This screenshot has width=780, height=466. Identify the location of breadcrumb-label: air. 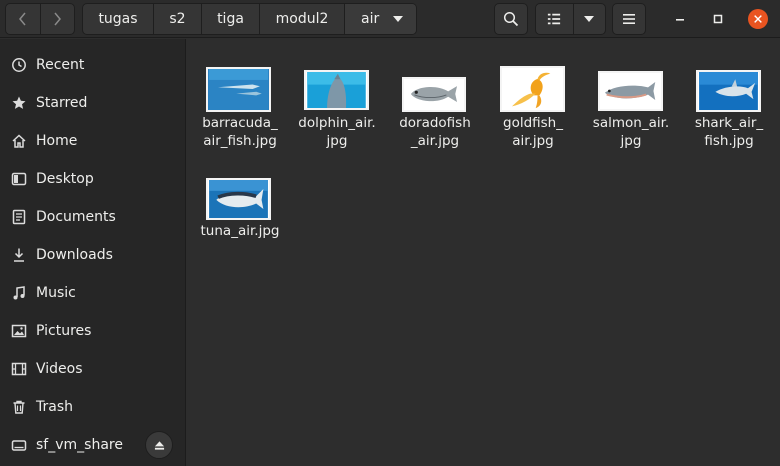
(370, 19).